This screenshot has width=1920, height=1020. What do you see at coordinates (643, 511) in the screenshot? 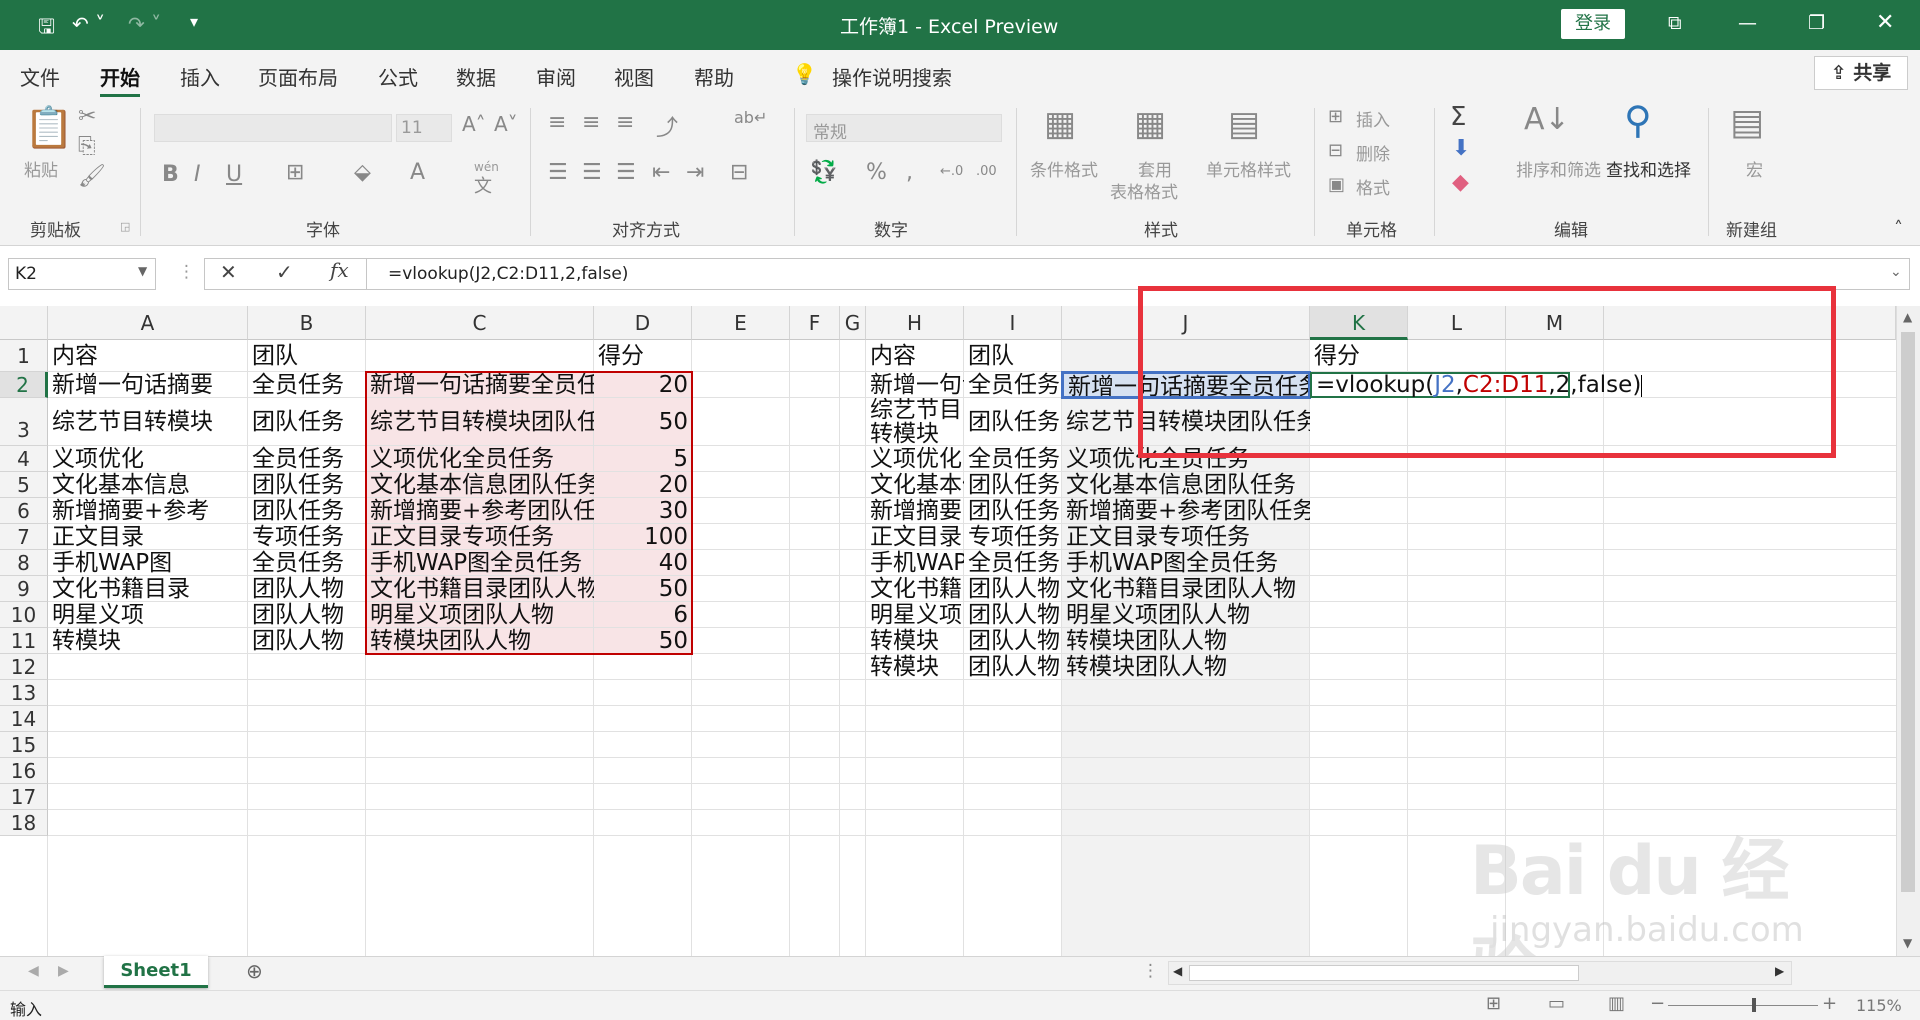
I see `cell-D6: 30` at bounding box center [643, 511].